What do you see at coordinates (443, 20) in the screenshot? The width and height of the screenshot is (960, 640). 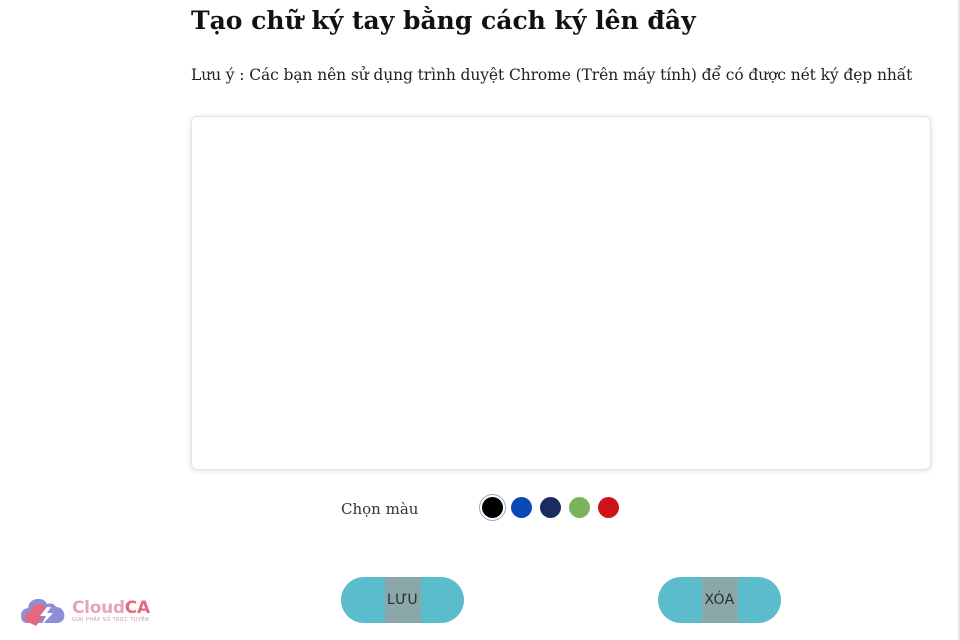 I see `page-title: Tạo chữ ký tay bằng cách ký lên đây` at bounding box center [443, 20].